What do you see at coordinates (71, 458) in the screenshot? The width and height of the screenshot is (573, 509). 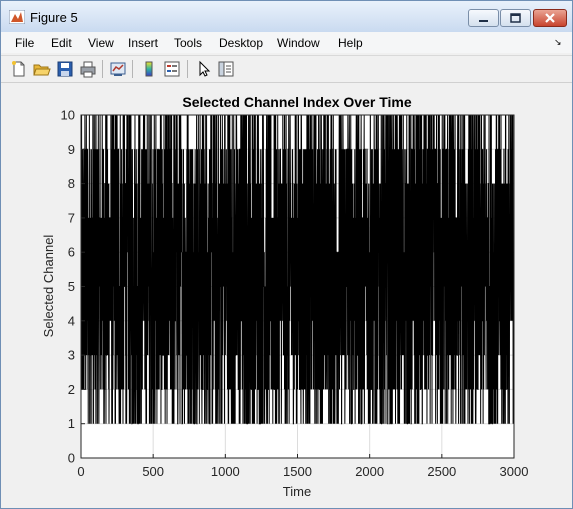 I see `y-tick-label: 0` at bounding box center [71, 458].